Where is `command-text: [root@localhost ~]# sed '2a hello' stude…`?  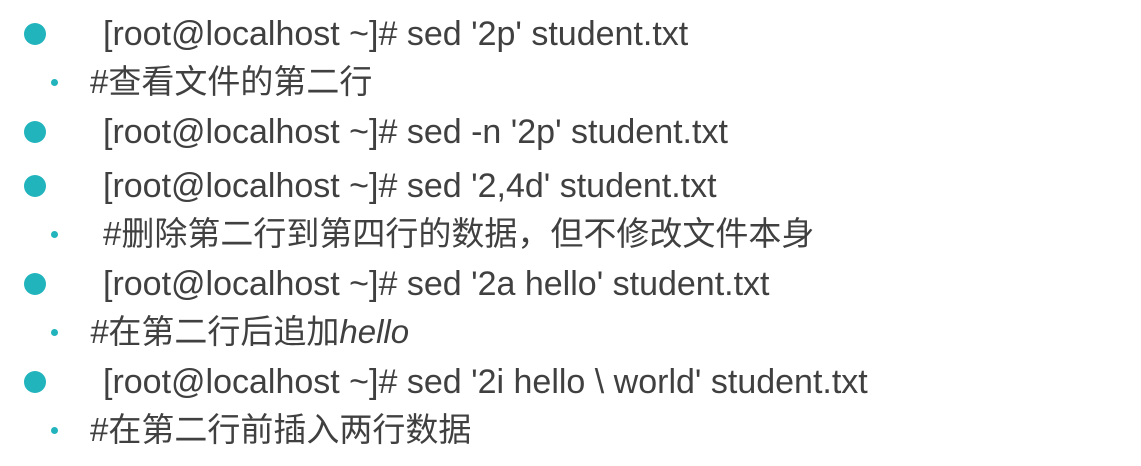
command-text: [root@localhost ~]# sed '2a hello' stude… is located at coordinates (436, 284).